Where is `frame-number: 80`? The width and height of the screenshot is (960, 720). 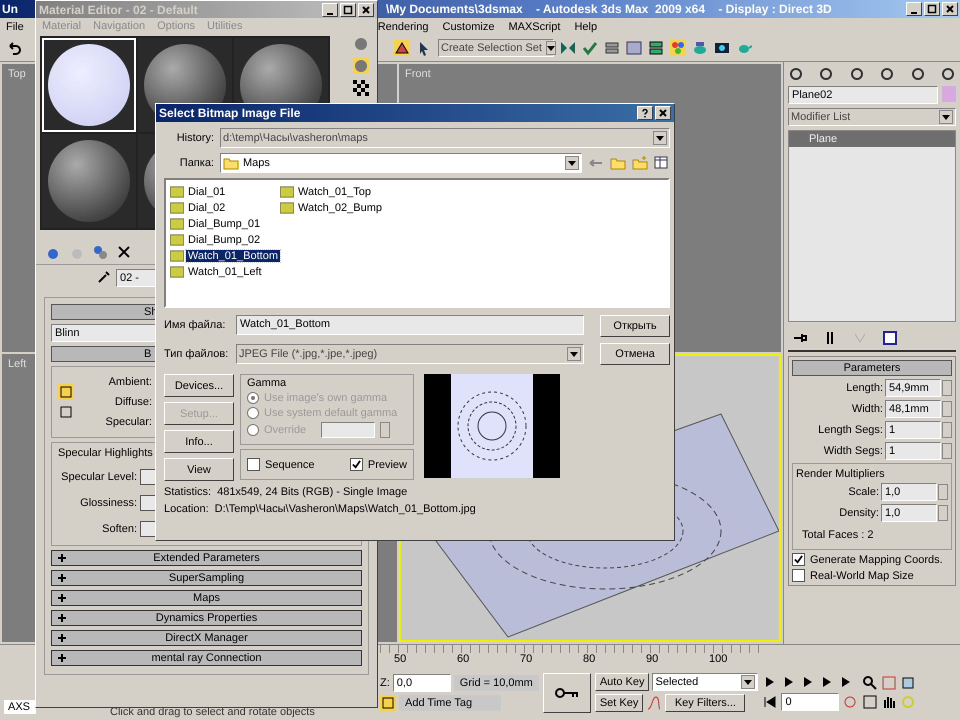
frame-number: 80 is located at coordinates (589, 659).